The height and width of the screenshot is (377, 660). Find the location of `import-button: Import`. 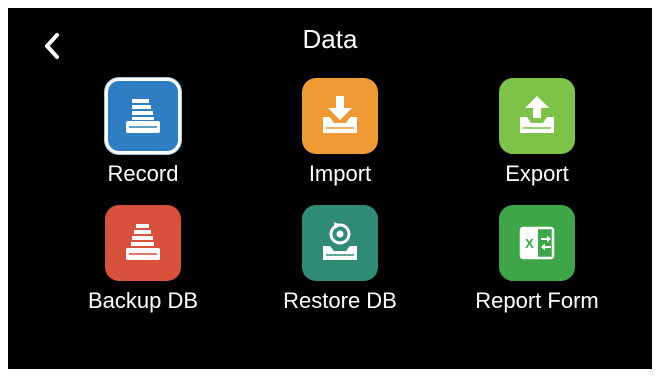

import-button: Import is located at coordinates (340, 139).